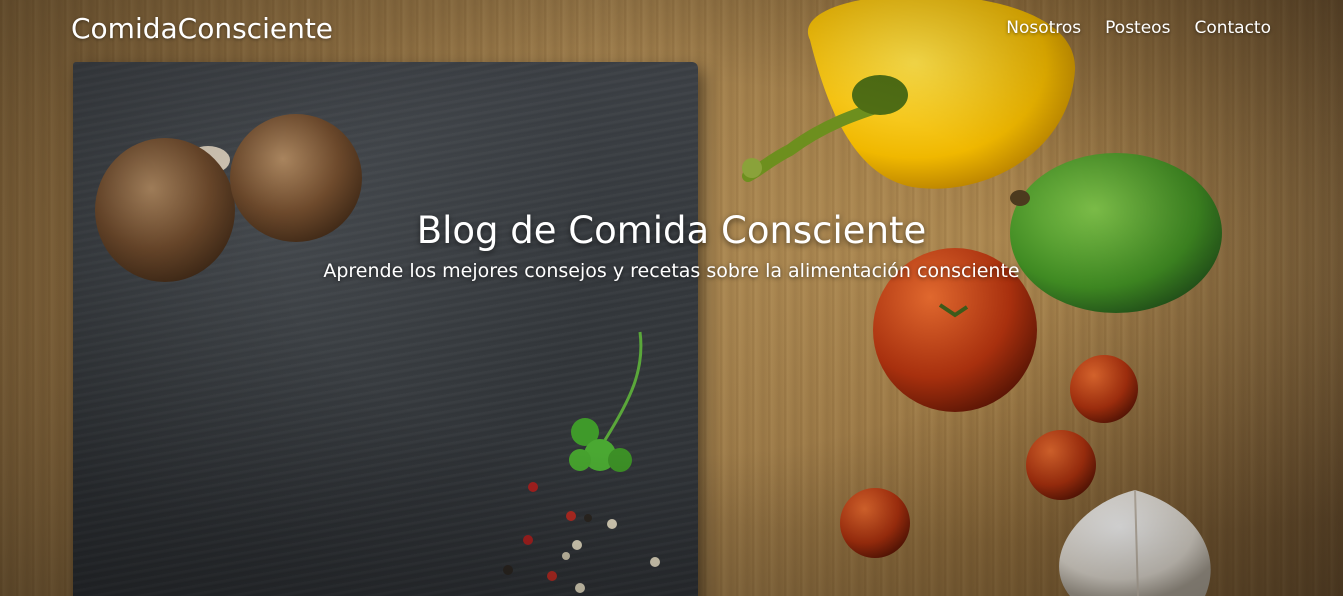  What do you see at coordinates (671, 230) in the screenshot?
I see `hero-title: Blog de Comida Consciente` at bounding box center [671, 230].